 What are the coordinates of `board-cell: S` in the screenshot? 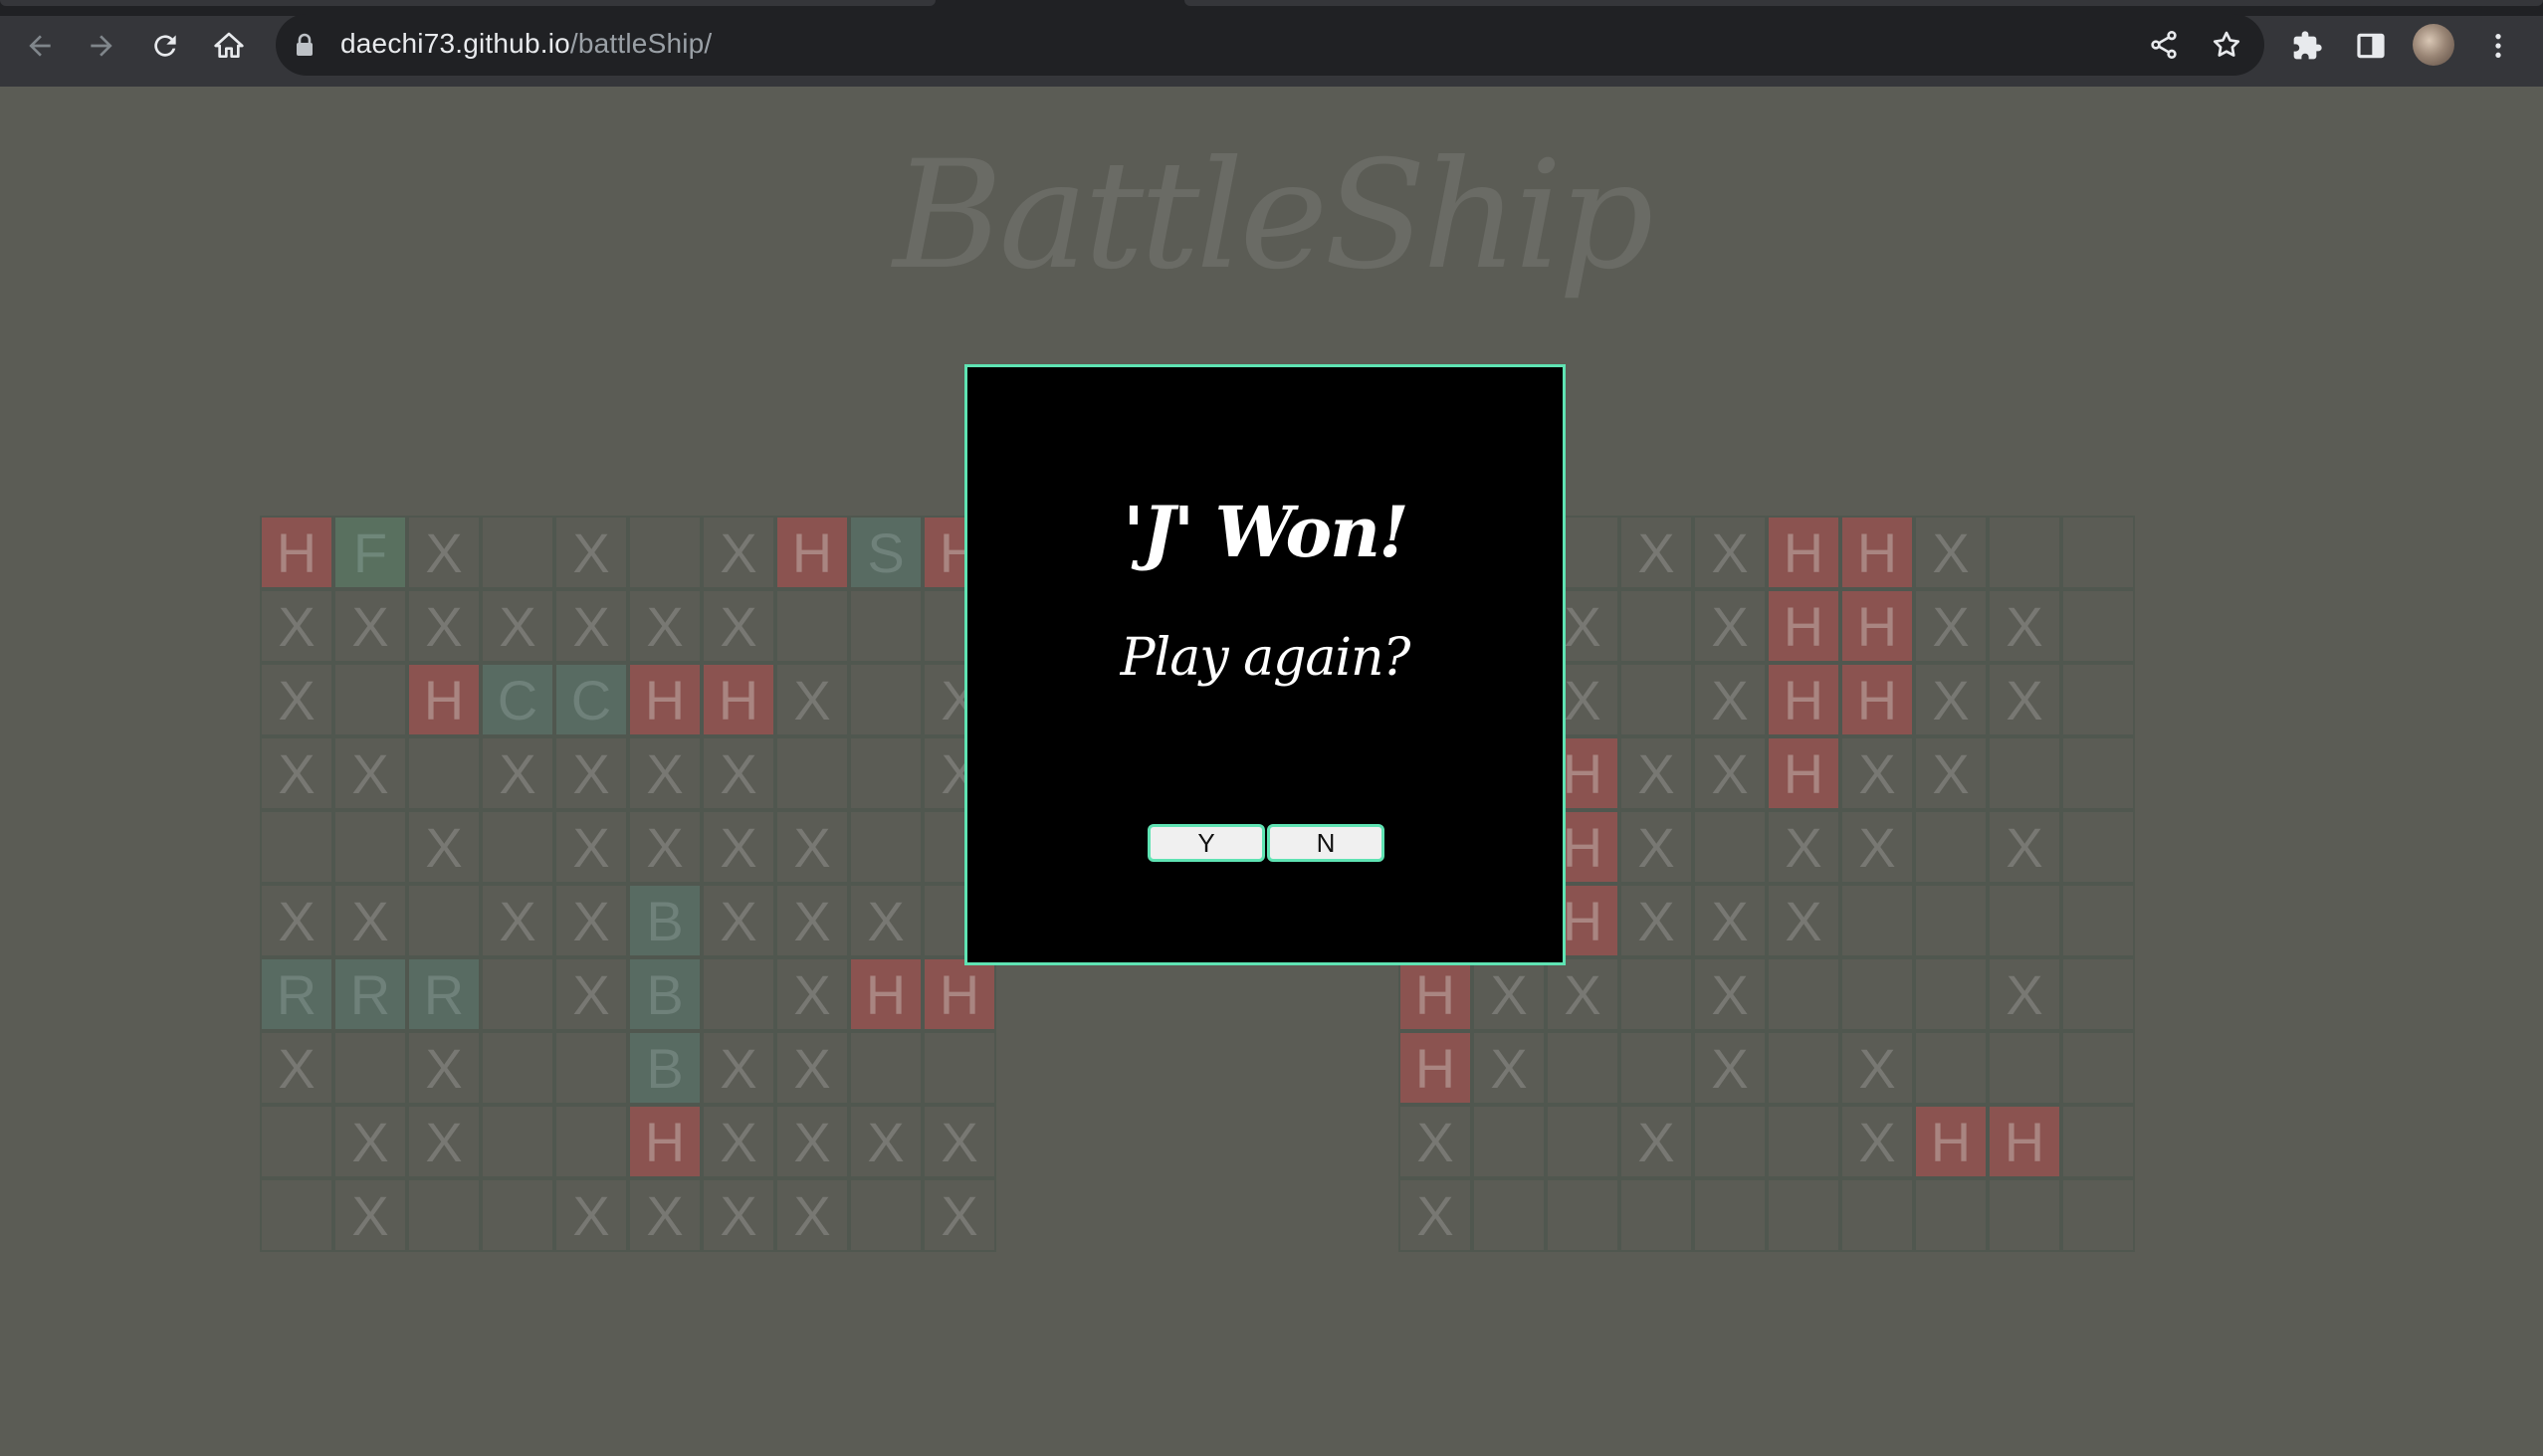 It's located at (886, 552).